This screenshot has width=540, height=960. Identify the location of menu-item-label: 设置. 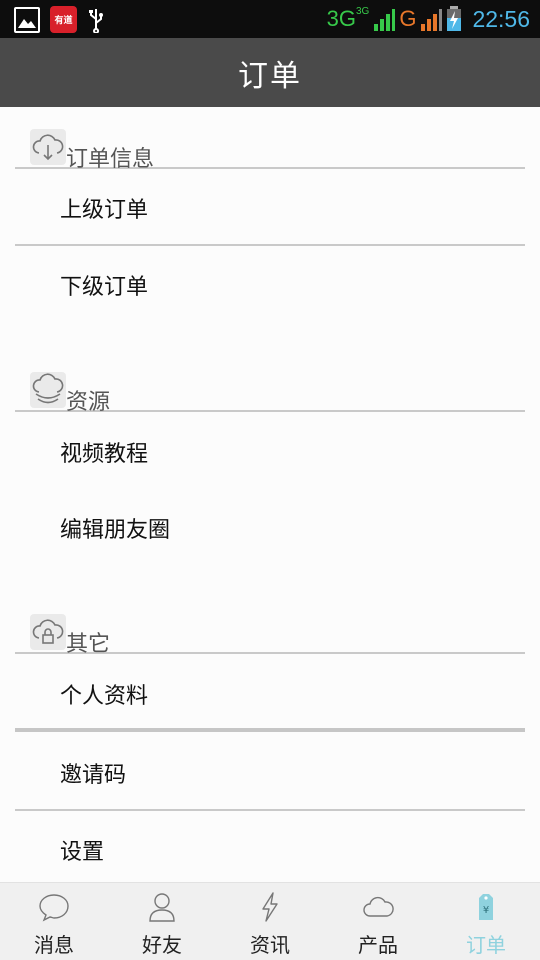
(82, 852).